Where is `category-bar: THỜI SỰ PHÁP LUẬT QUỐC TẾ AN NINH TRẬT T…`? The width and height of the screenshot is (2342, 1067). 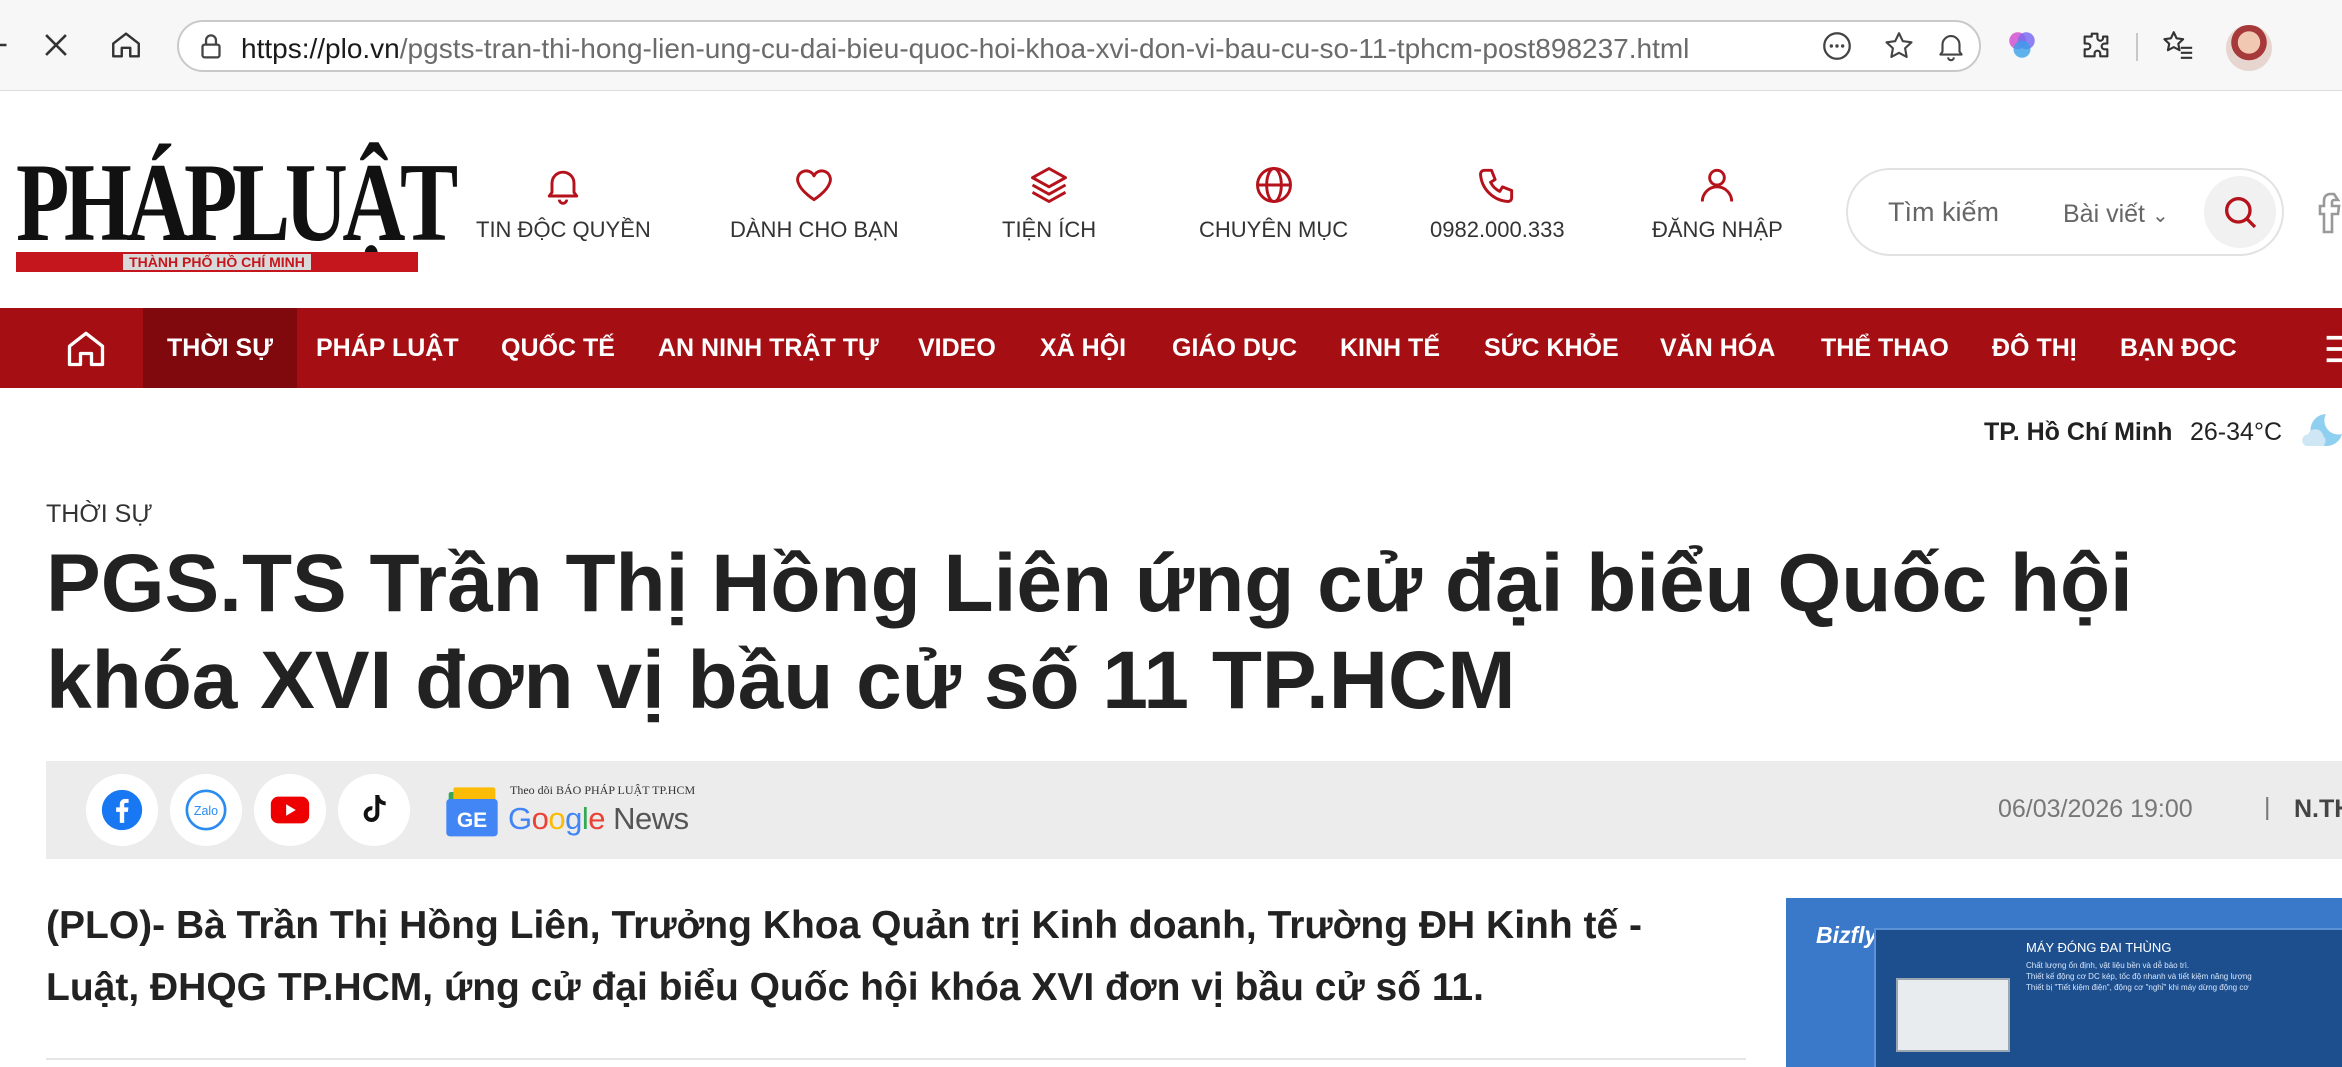 category-bar: THỜI SỰ PHÁP LUẬT QUỐC TẾ AN NINH TRẬT T… is located at coordinates (1171, 348).